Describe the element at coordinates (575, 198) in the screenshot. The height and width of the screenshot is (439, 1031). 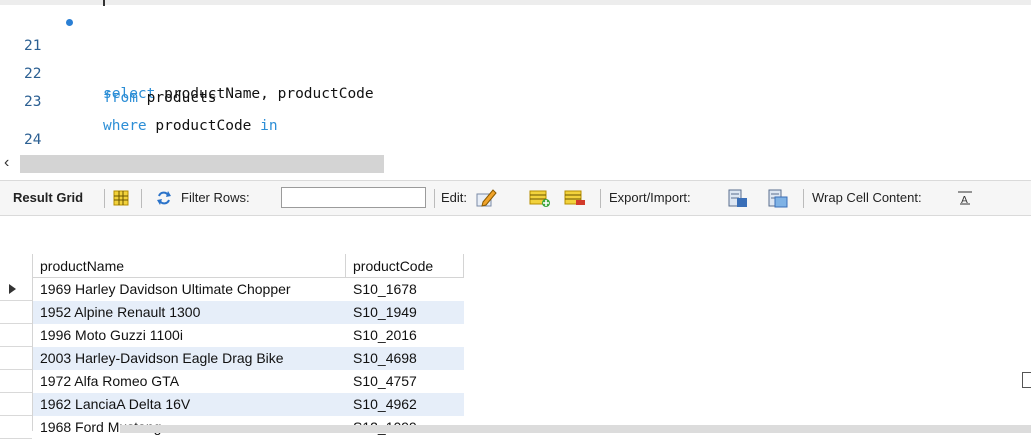
I see `delete-row-icon` at that location.